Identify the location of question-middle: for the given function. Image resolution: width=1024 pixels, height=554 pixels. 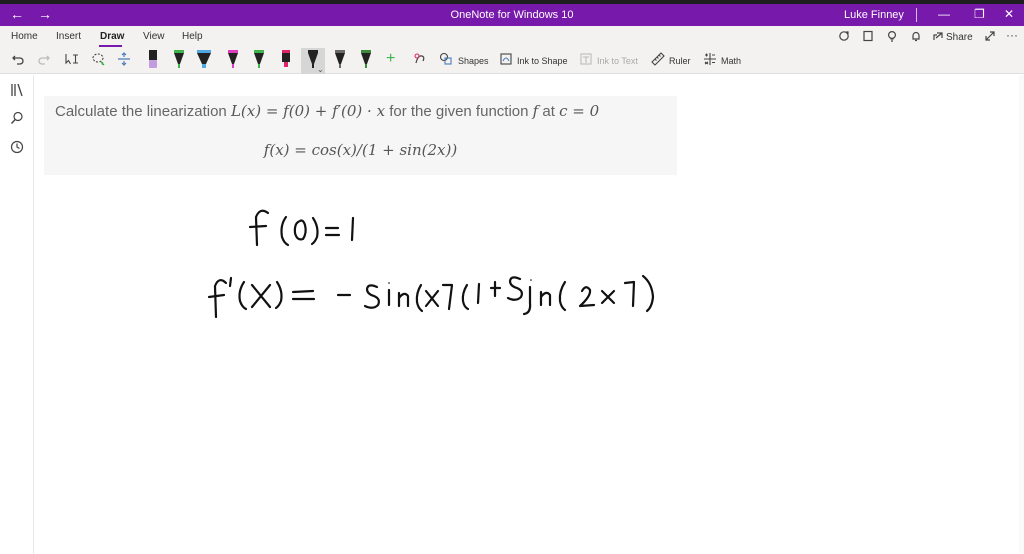
(459, 111).